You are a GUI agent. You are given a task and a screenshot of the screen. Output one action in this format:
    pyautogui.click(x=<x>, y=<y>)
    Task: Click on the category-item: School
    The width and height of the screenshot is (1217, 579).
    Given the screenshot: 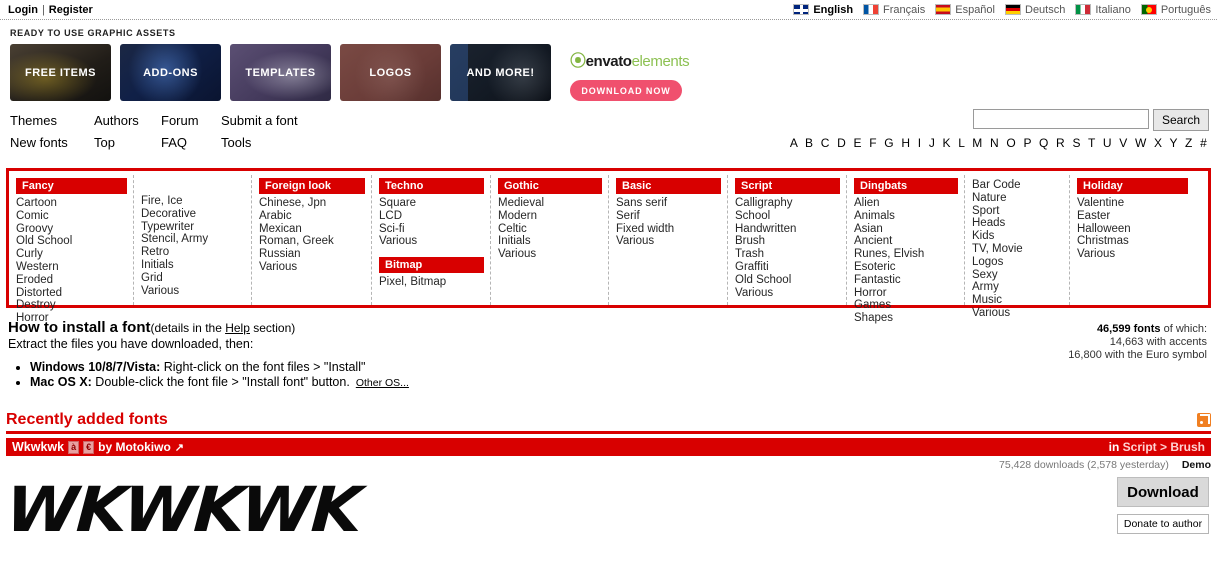 What is the action you would take?
    pyautogui.click(x=752, y=216)
    